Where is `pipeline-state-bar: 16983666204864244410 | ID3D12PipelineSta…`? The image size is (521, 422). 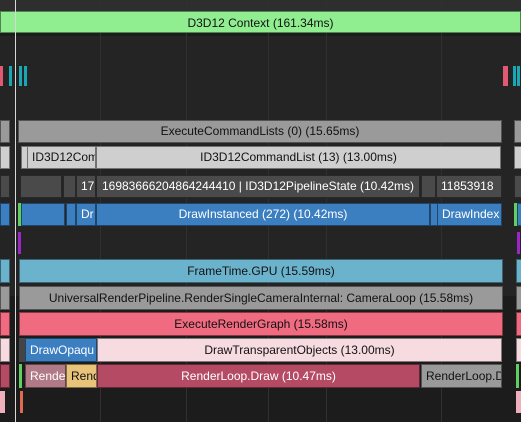 pipeline-state-bar: 16983666204864244410 | ID3D12PipelineSta… is located at coordinates (258, 186).